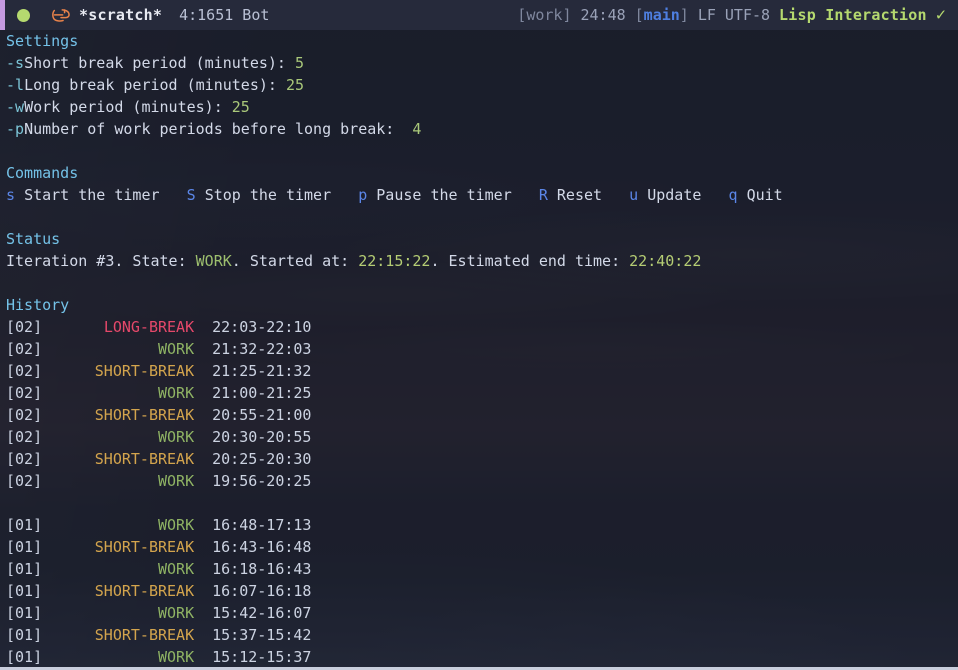 The width and height of the screenshot is (958, 670). I want to click on clock-label: 24:48, so click(603, 15).